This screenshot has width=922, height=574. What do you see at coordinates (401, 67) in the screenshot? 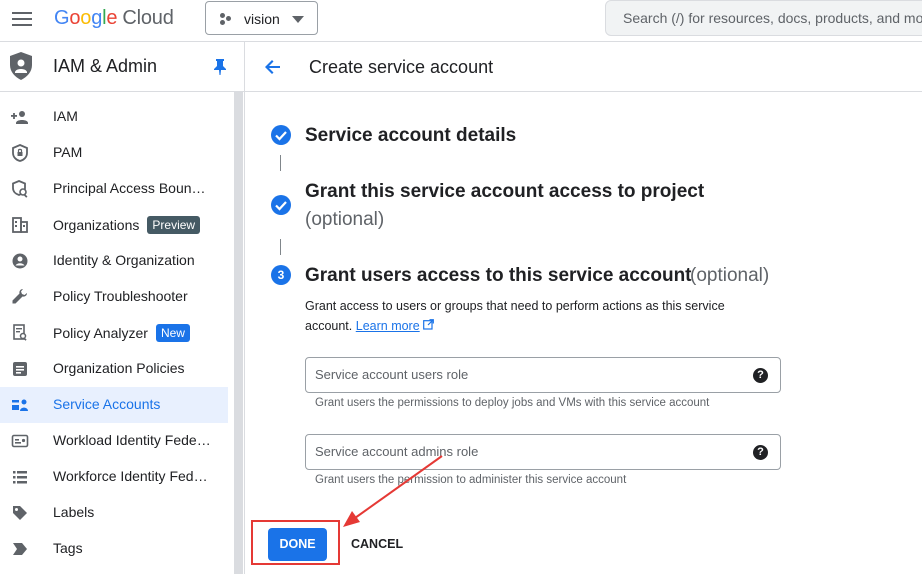
I see `page-title: Create service account` at bounding box center [401, 67].